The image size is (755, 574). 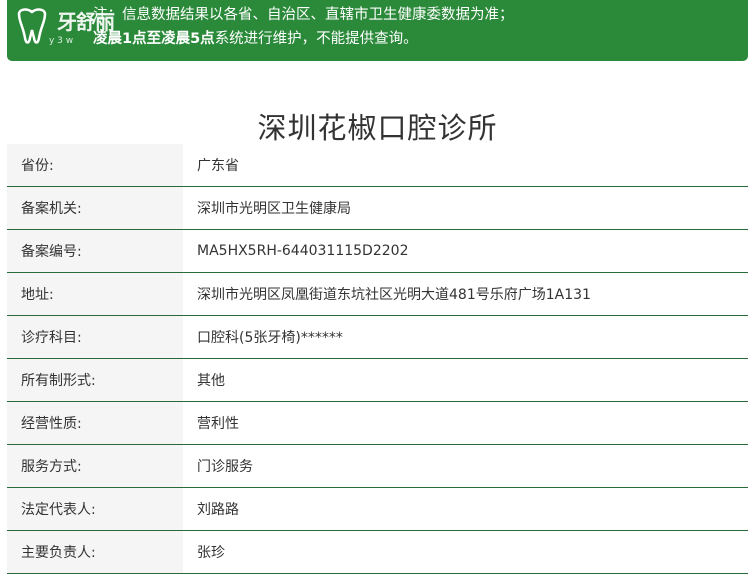 What do you see at coordinates (95, 294) in the screenshot?
I see `row-label: 地址:` at bounding box center [95, 294].